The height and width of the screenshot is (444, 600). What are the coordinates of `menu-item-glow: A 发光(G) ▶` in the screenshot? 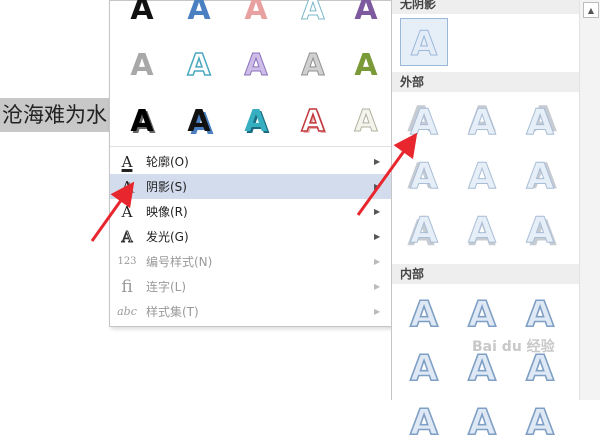 It's located at (251, 236).